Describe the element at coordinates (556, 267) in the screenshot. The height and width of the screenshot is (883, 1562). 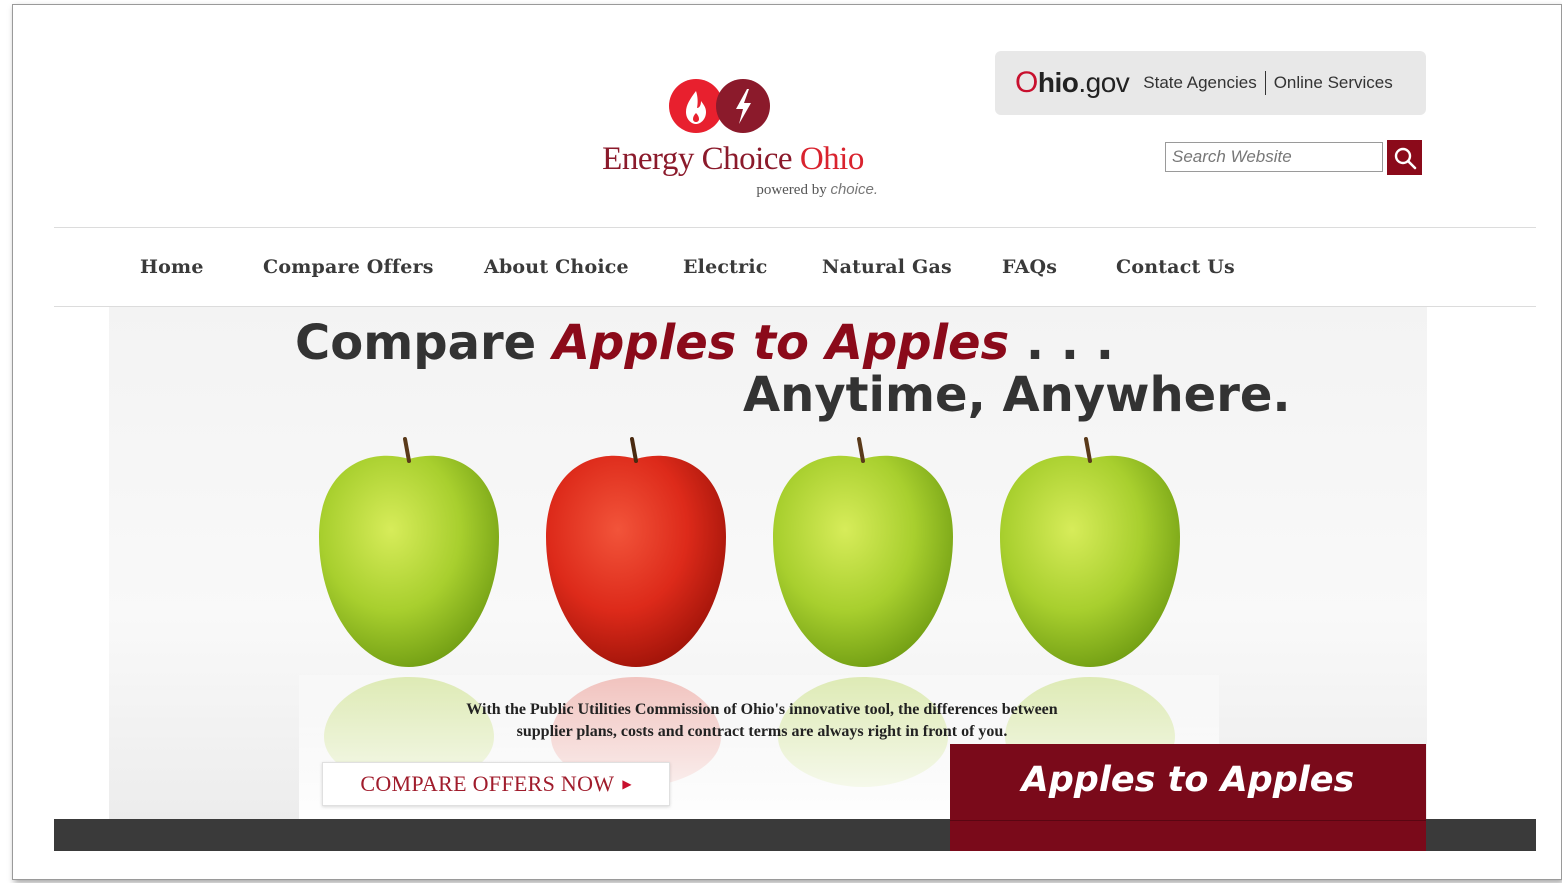
I see `nav-about-choice: About Choice` at that location.